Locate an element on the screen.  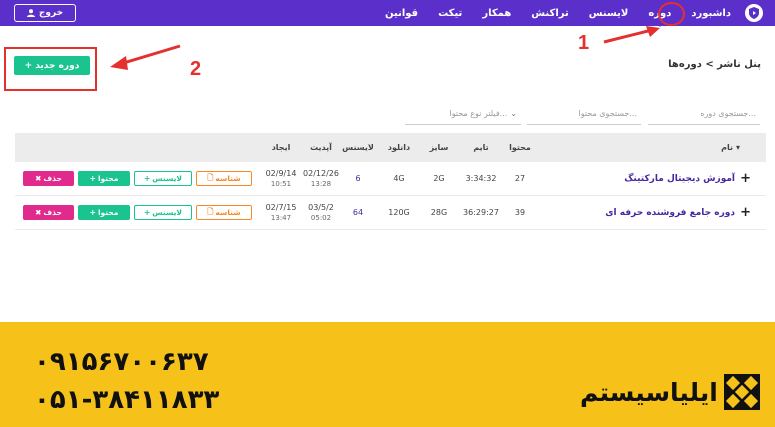
cell-updated: 02/12/26 13:28 is located at coordinates (321, 178).